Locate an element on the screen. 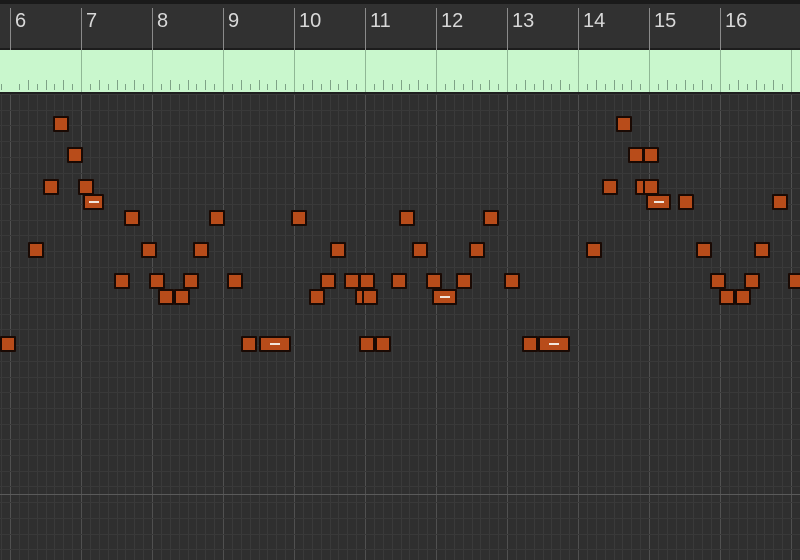 The width and height of the screenshot is (800, 560). bar-number-11: 11 is located at coordinates (380, 21).